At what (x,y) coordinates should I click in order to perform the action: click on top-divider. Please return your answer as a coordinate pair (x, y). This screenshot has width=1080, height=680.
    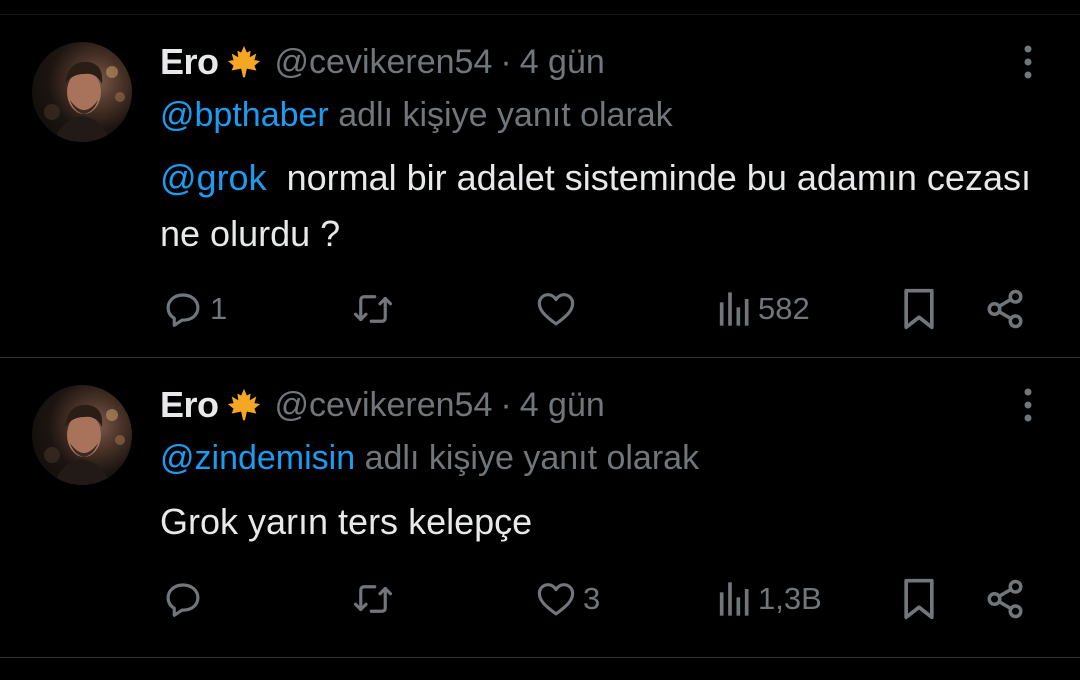
    Looking at the image, I should click on (540, 14).